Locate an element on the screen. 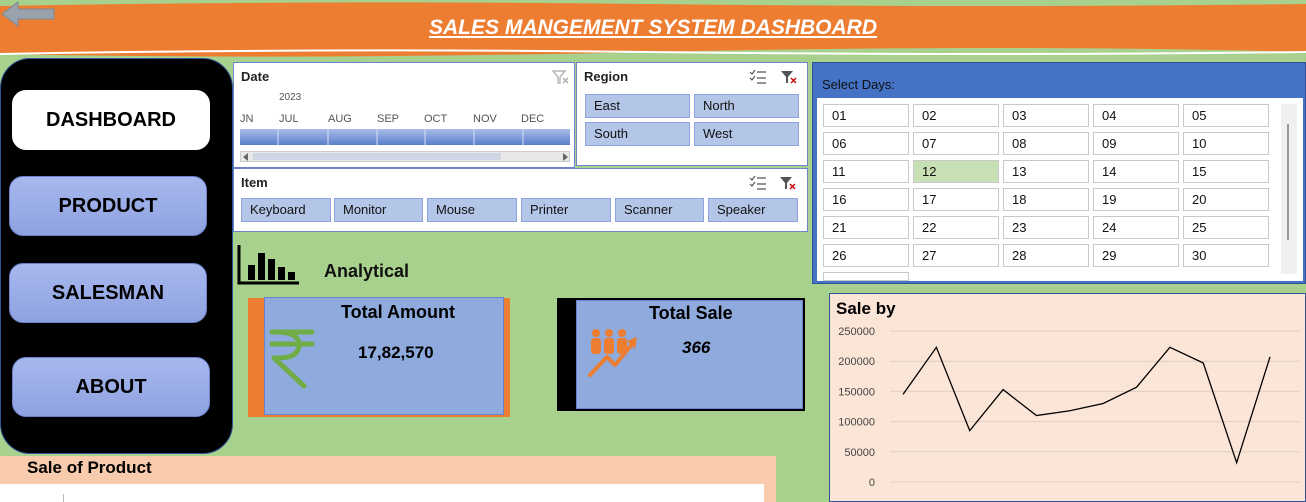 This screenshot has width=1306, height=502. month-label: AUG is located at coordinates (340, 119).